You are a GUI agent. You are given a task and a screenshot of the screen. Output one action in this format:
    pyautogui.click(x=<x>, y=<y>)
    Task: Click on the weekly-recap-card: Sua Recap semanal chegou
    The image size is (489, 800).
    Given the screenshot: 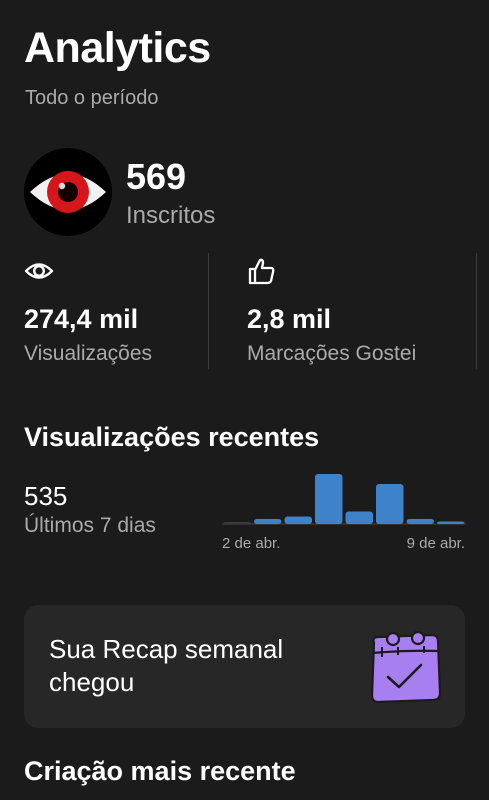 What is the action you would take?
    pyautogui.click(x=244, y=666)
    